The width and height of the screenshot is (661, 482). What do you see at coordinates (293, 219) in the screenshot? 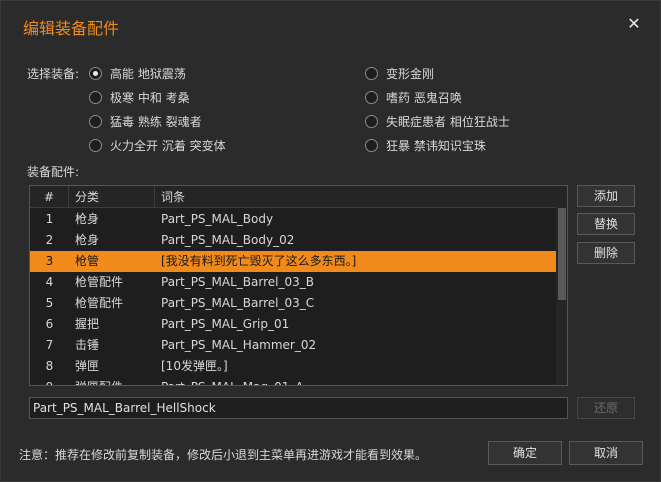
I see `table-row: 1 枪身 Part_PS_MAL_Body` at bounding box center [293, 219].